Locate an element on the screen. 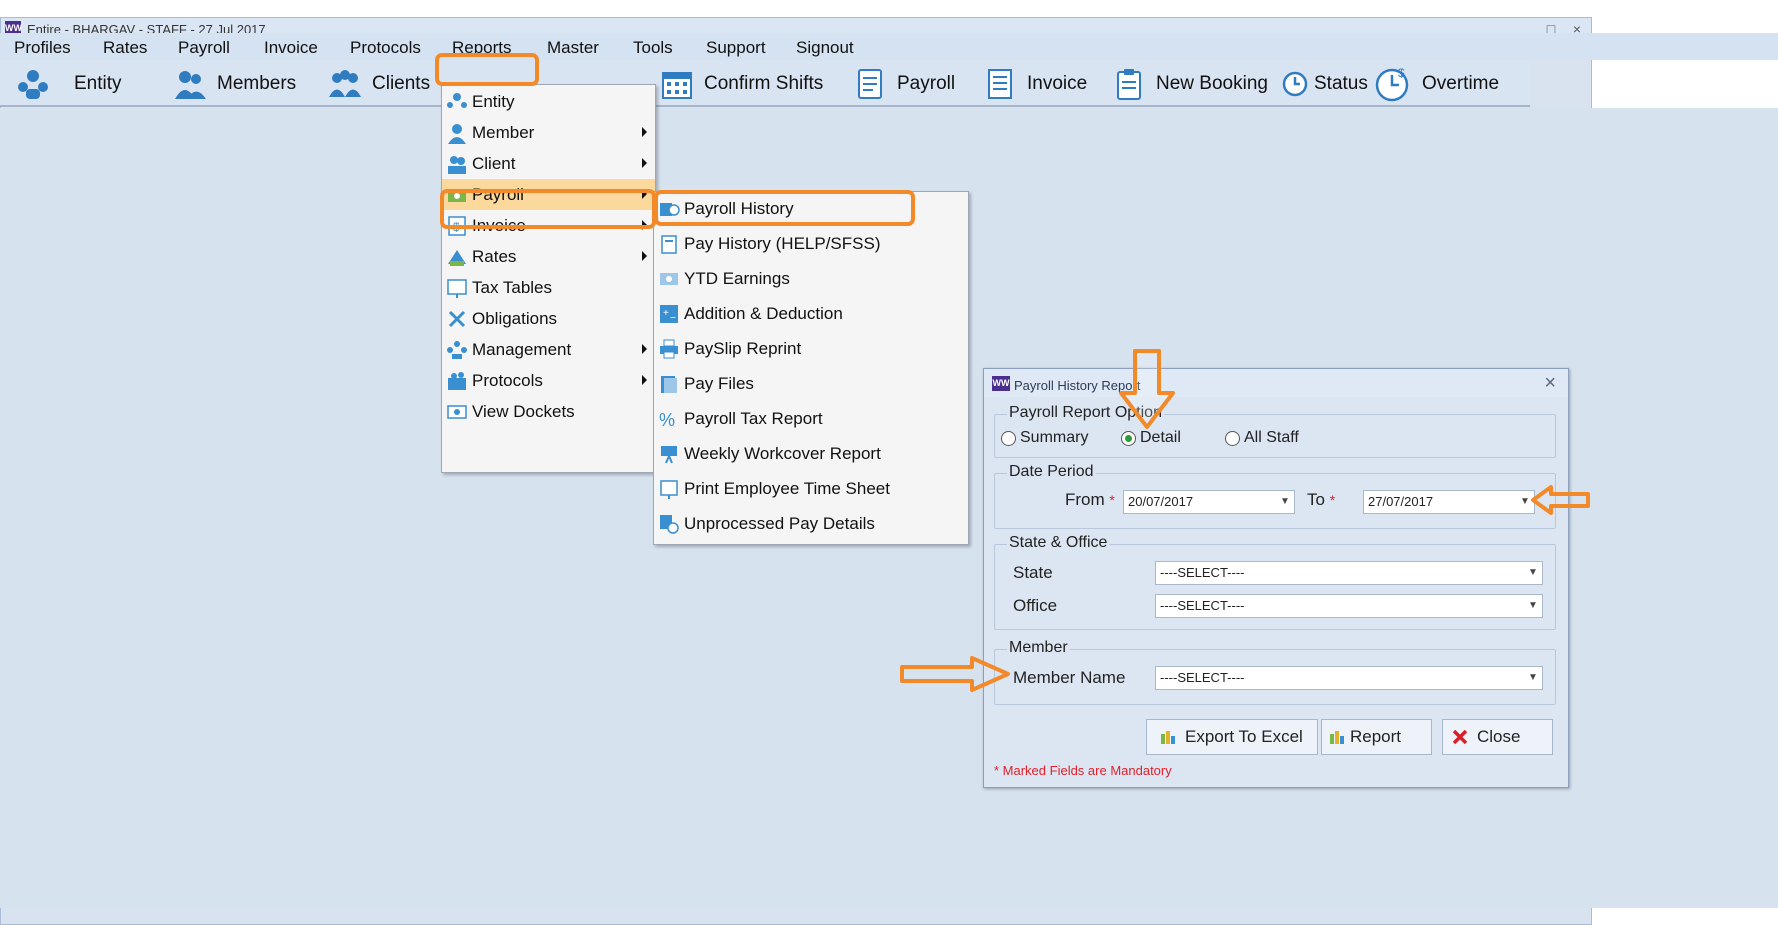  app-logo-icon: WW is located at coordinates (1001, 383).